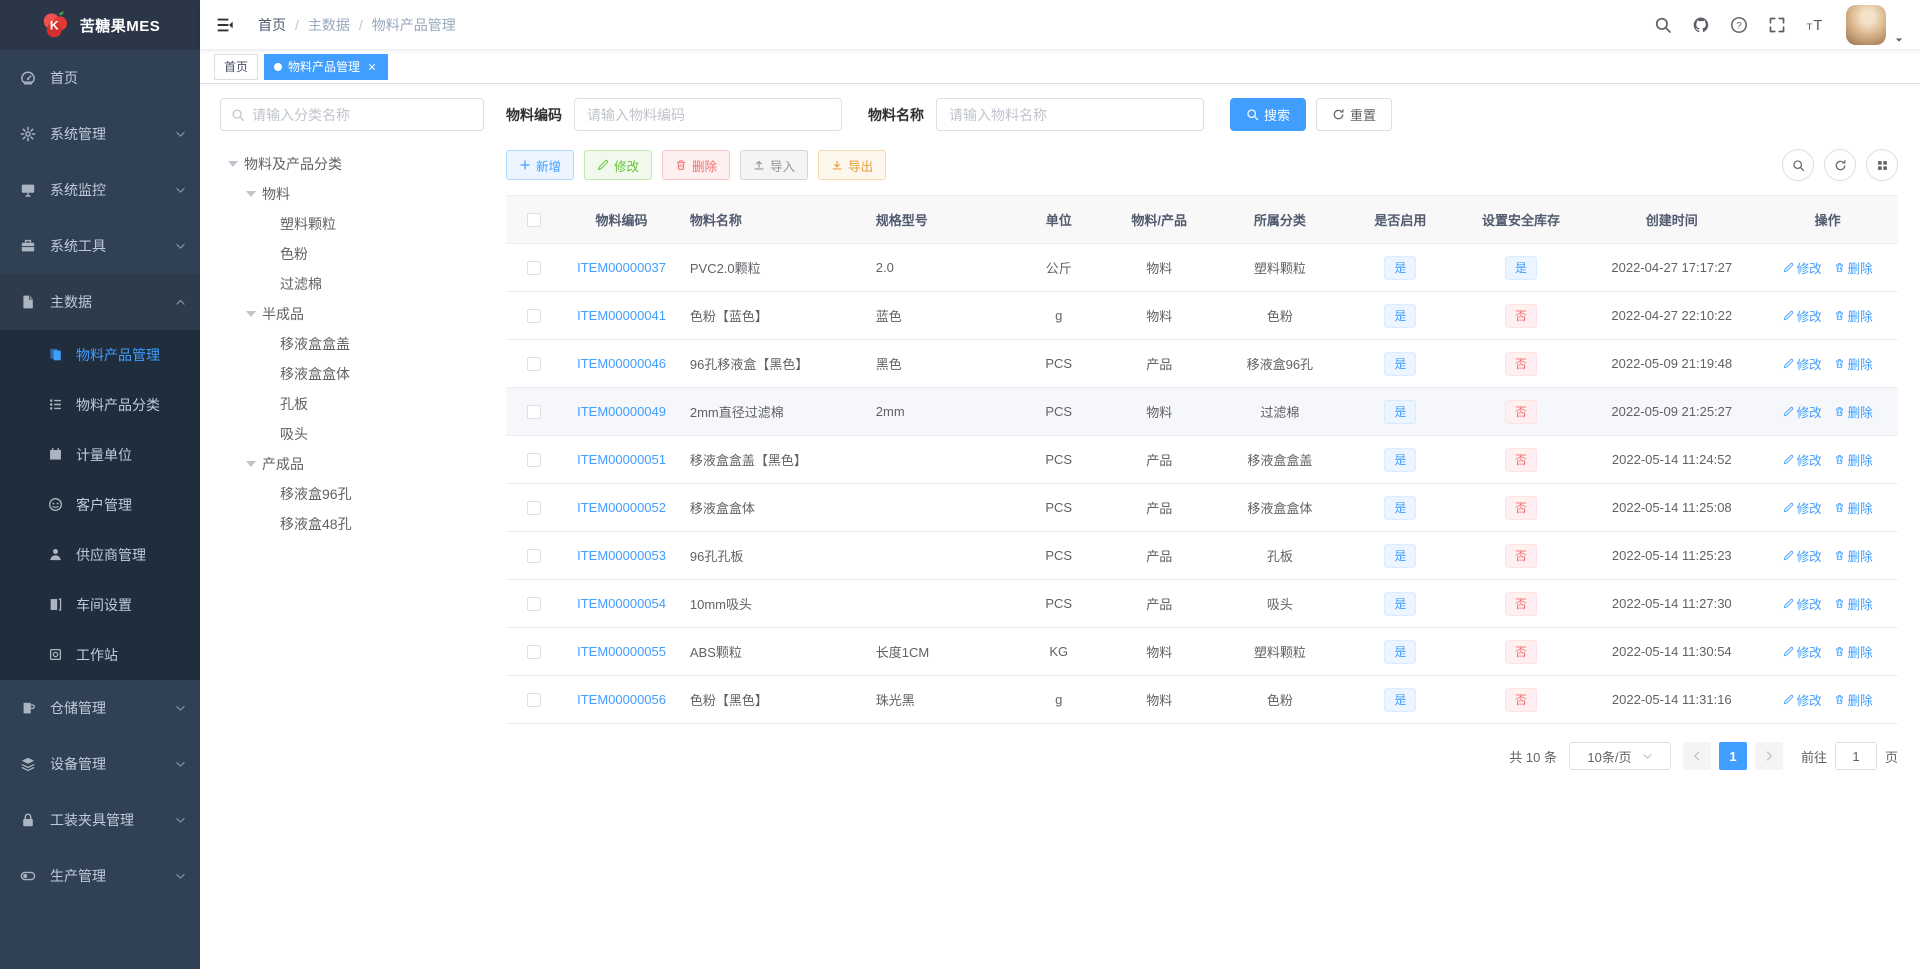 The width and height of the screenshot is (1920, 969). What do you see at coordinates (326, 66) in the screenshot?
I see `tab-material-product-admin: 物料产品管理` at bounding box center [326, 66].